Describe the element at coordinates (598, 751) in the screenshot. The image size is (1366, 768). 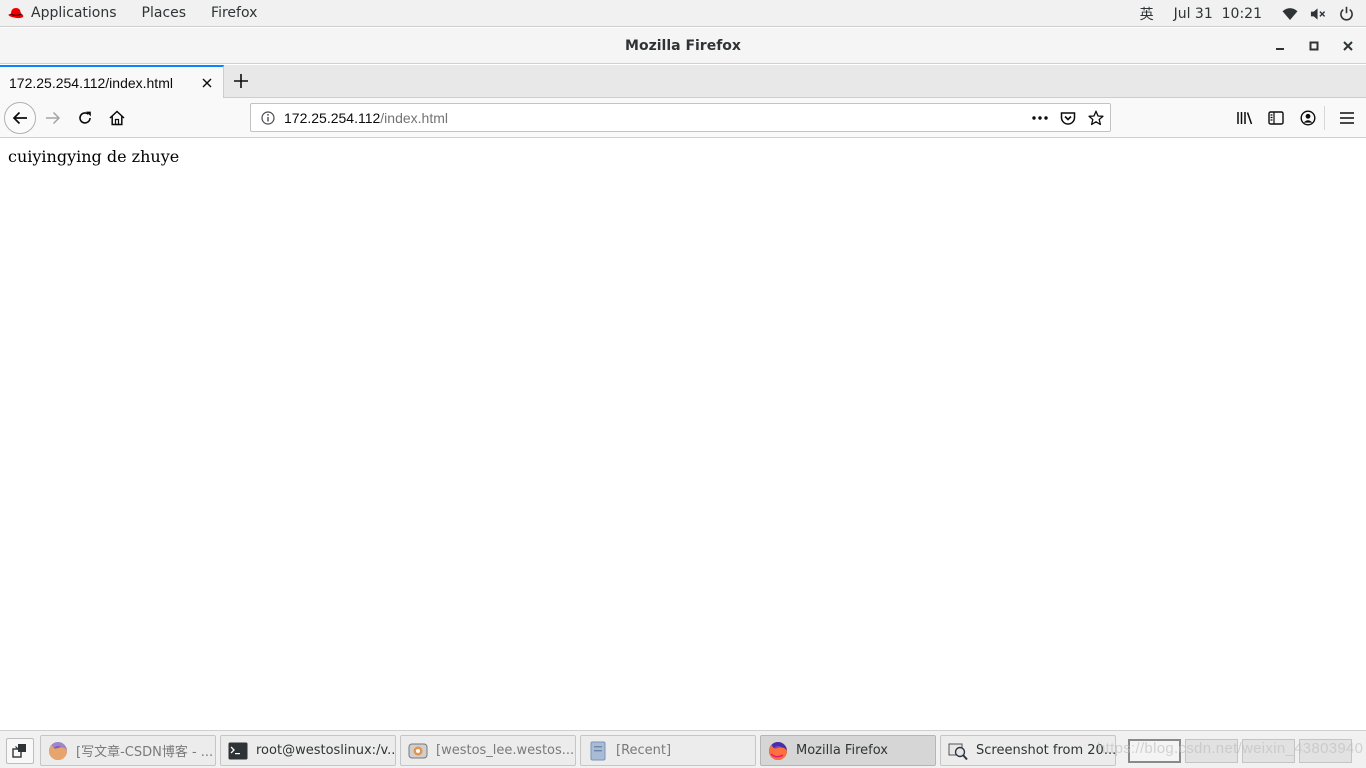
I see `files-icon` at that location.